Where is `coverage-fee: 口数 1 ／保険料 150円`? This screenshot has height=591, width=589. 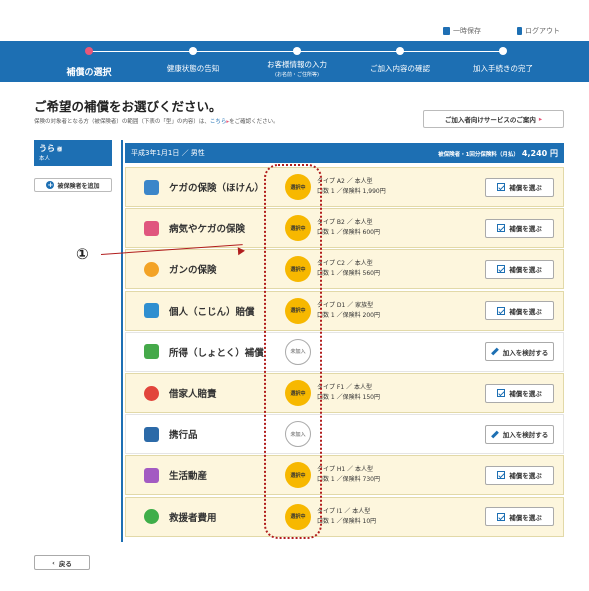 coverage-fee: 口数 1 ／保険料 150円 is located at coordinates (348, 397).